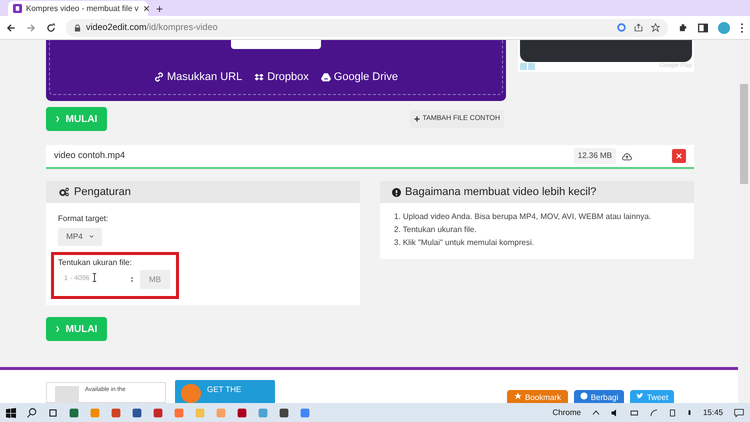 Image resolution: width=750 pixels, height=422 pixels. I want to click on field-label: Tentukan ukuran file:, so click(95, 263).